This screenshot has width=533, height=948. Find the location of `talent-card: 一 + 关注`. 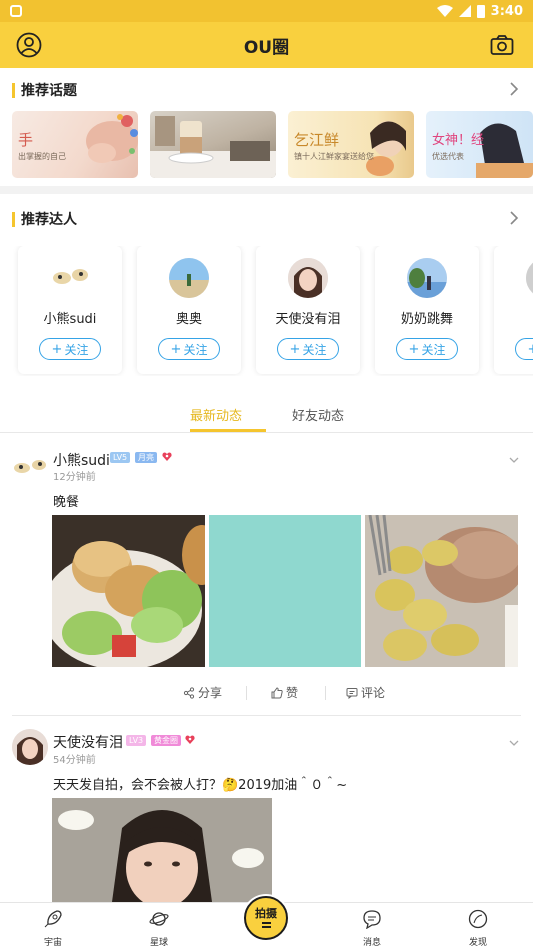

talent-card: 一 + 关注 is located at coordinates (513, 310).